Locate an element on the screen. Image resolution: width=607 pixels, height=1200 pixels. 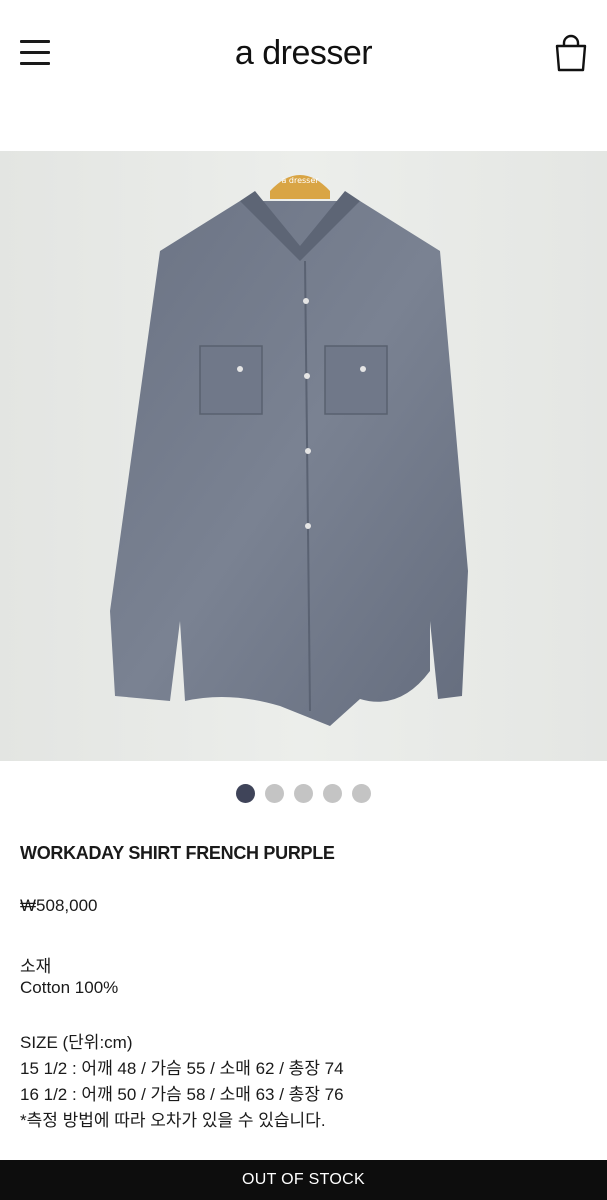
site-header: a dresser is located at coordinates (303, 55).